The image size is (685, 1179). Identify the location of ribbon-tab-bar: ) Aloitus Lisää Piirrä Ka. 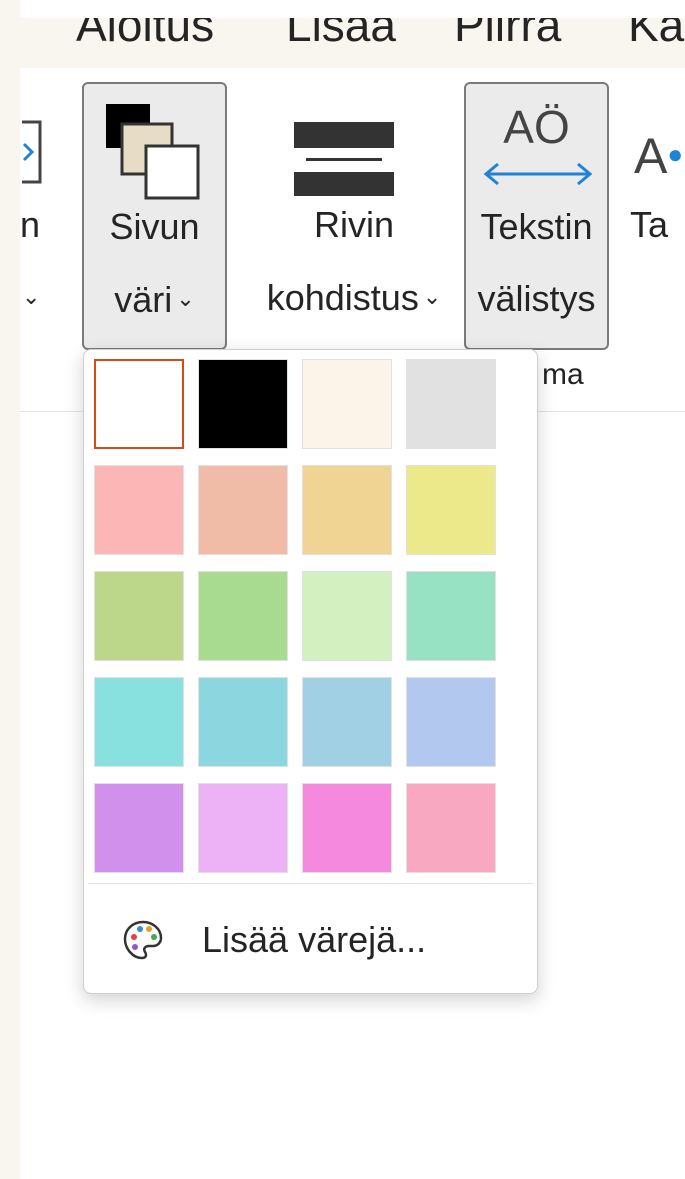
(352, 43).